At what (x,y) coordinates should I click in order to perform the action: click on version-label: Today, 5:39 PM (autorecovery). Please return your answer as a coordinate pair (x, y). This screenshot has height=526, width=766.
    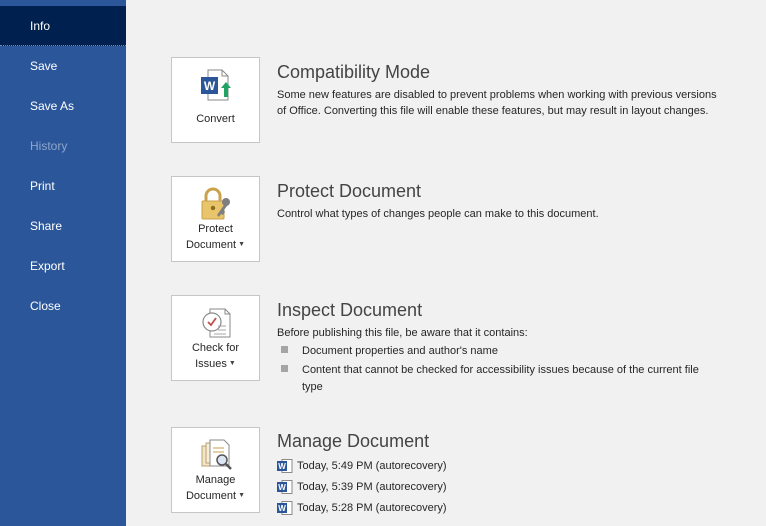
    Looking at the image, I should click on (372, 487).